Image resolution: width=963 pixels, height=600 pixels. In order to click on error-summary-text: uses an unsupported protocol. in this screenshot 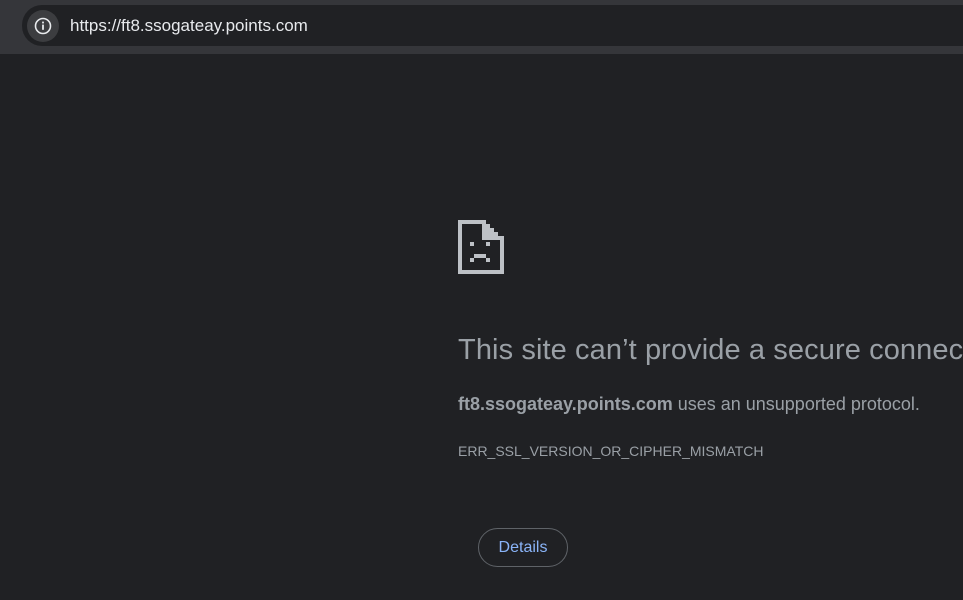, I will do `click(796, 404)`.